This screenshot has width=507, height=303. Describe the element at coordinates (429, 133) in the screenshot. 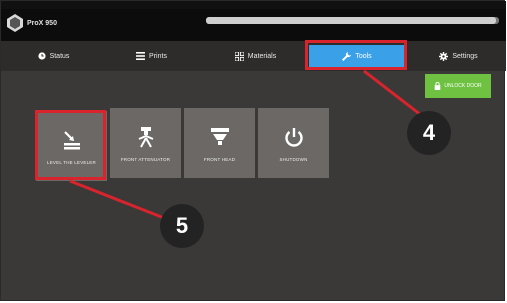

I see `callout-badge-4: 4` at that location.